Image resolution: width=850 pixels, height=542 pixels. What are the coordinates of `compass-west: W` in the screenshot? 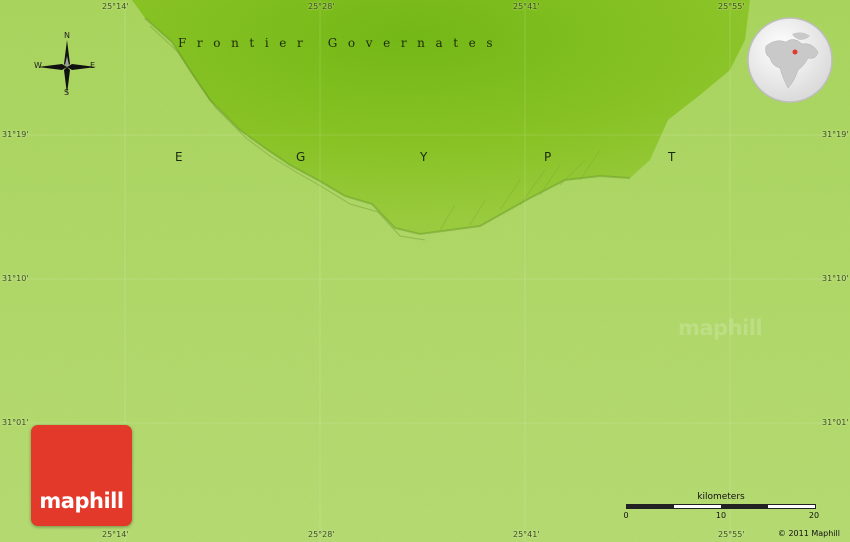 It's located at (38, 65).